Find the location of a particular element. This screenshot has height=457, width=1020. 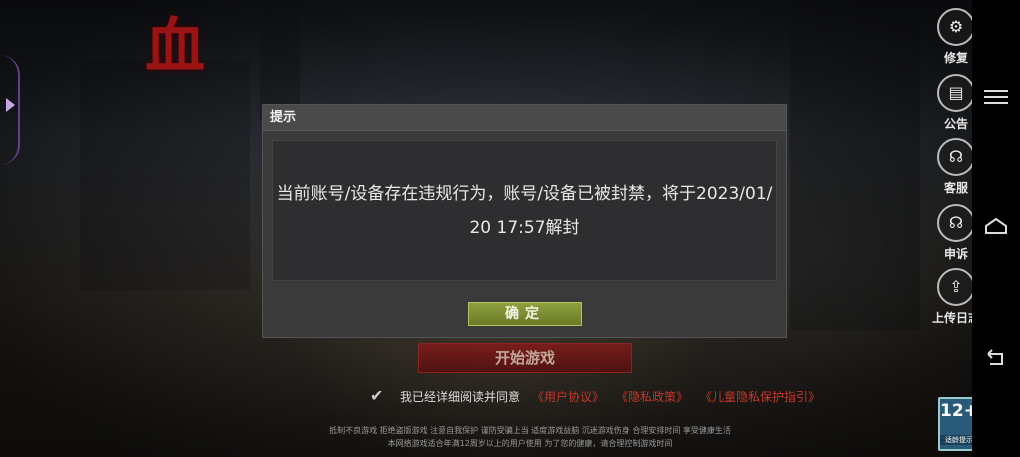

system-navigation-bar is located at coordinates (996, 228).